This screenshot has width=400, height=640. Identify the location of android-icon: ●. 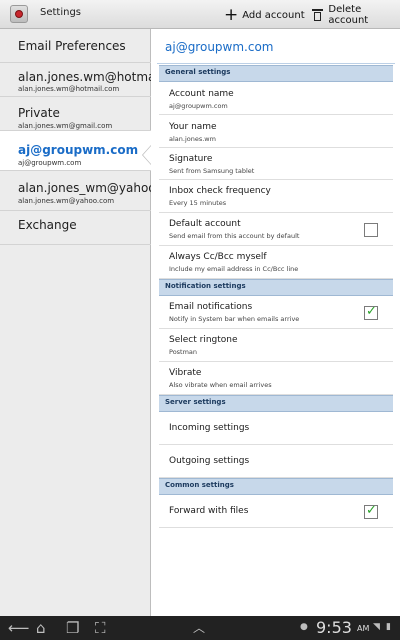
(304, 627).